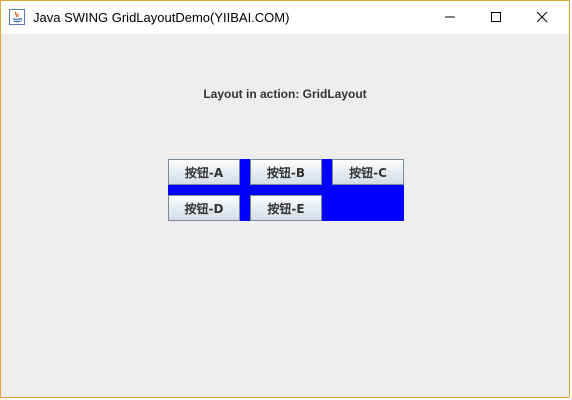 The width and height of the screenshot is (572, 400). I want to click on title-bar: Java SWING GridLayoutDemo(YIIBAI.COM), so click(285, 17).